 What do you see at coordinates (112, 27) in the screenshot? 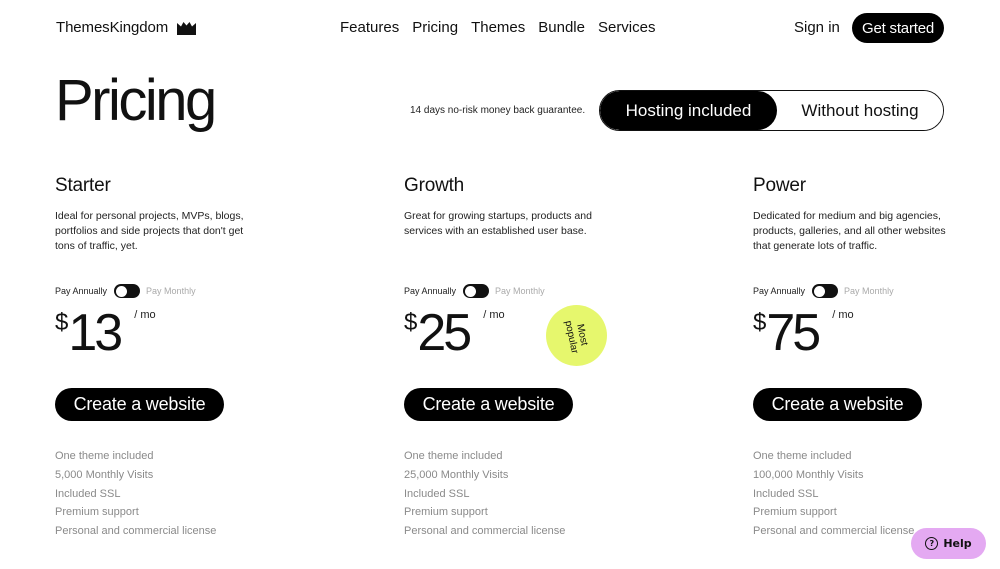
I see `brand-name: ThemesKingdom` at bounding box center [112, 27].